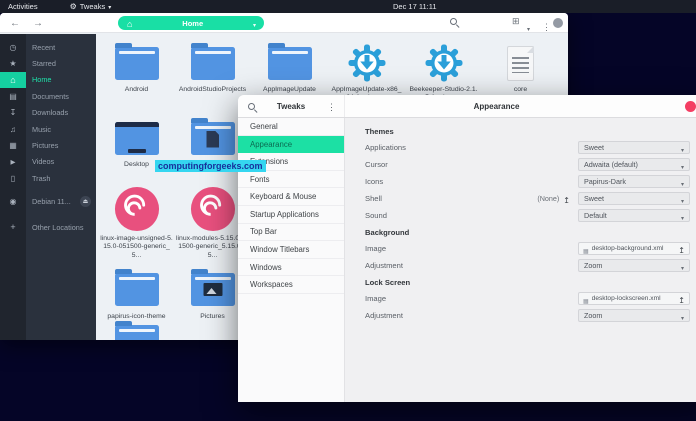 Image resolution: width=696 pixels, height=421 pixels. What do you see at coordinates (212, 139) in the screenshot?
I see `page-glyph` at bounding box center [212, 139].